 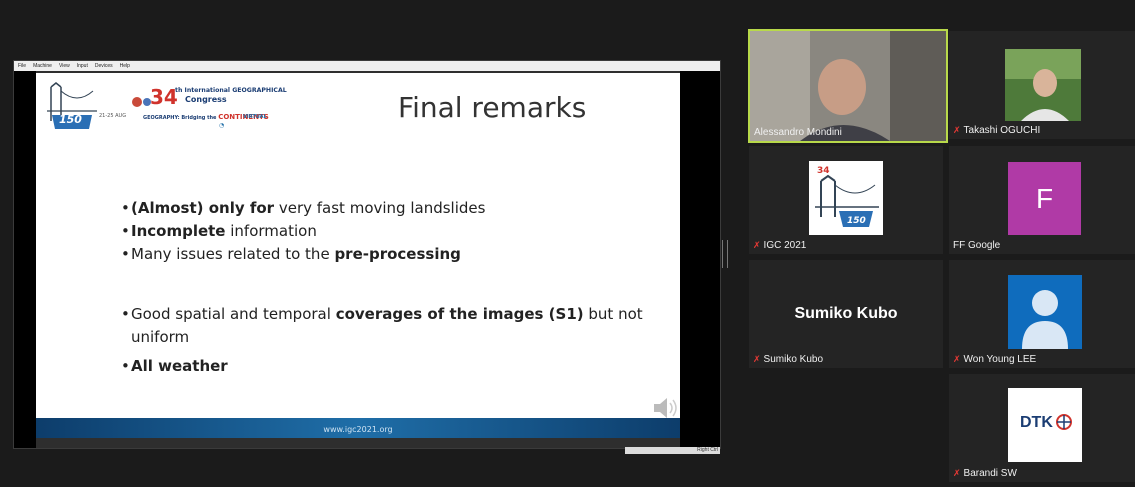 What do you see at coordinates (780, 245) in the screenshot?
I see `participant-name: ✗ IGC 2021` at bounding box center [780, 245].